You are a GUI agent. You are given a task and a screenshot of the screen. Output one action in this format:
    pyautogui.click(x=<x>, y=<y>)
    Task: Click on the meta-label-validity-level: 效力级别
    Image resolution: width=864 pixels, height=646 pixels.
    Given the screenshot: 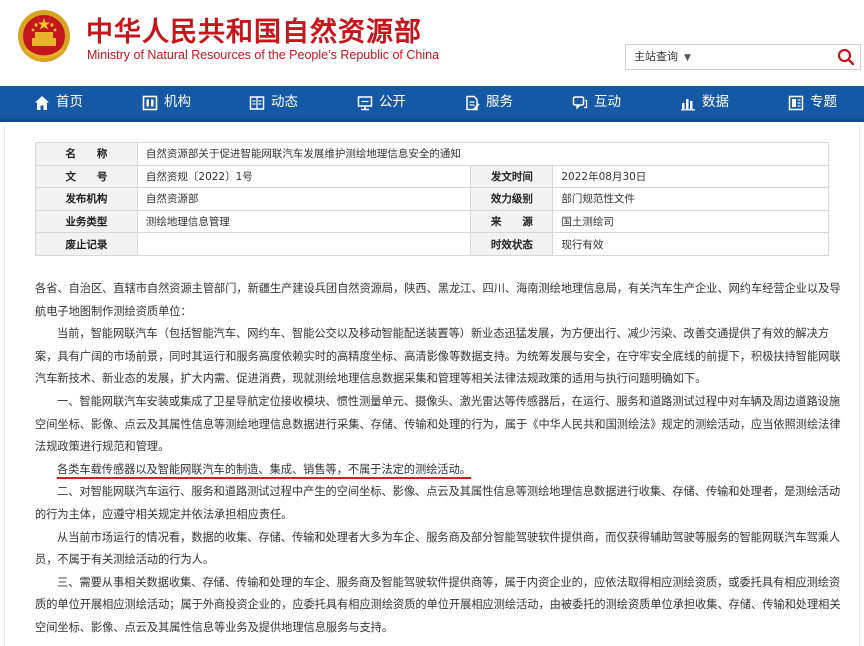 What is the action you would take?
    pyautogui.click(x=512, y=199)
    